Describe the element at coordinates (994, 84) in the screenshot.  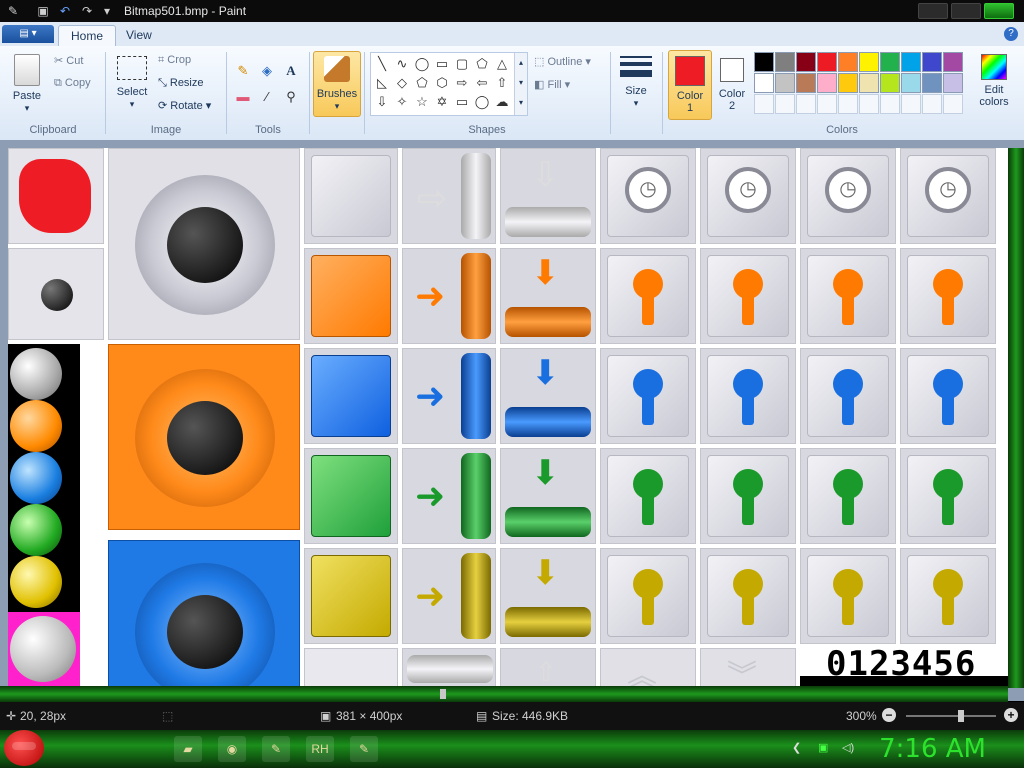
I see `edit-colors-button: Edit colors` at that location.